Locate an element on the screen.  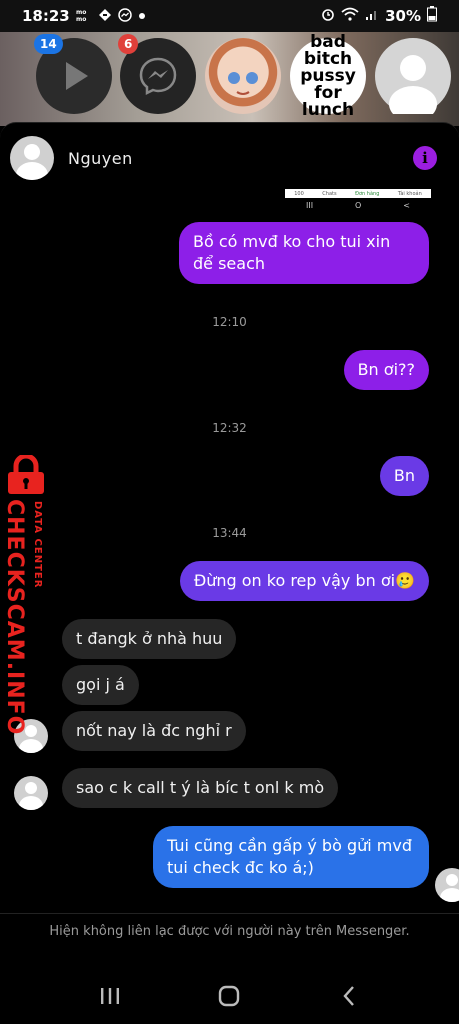
avatar-text: bad bitch pussy for lunch is located at coordinates (328, 76).